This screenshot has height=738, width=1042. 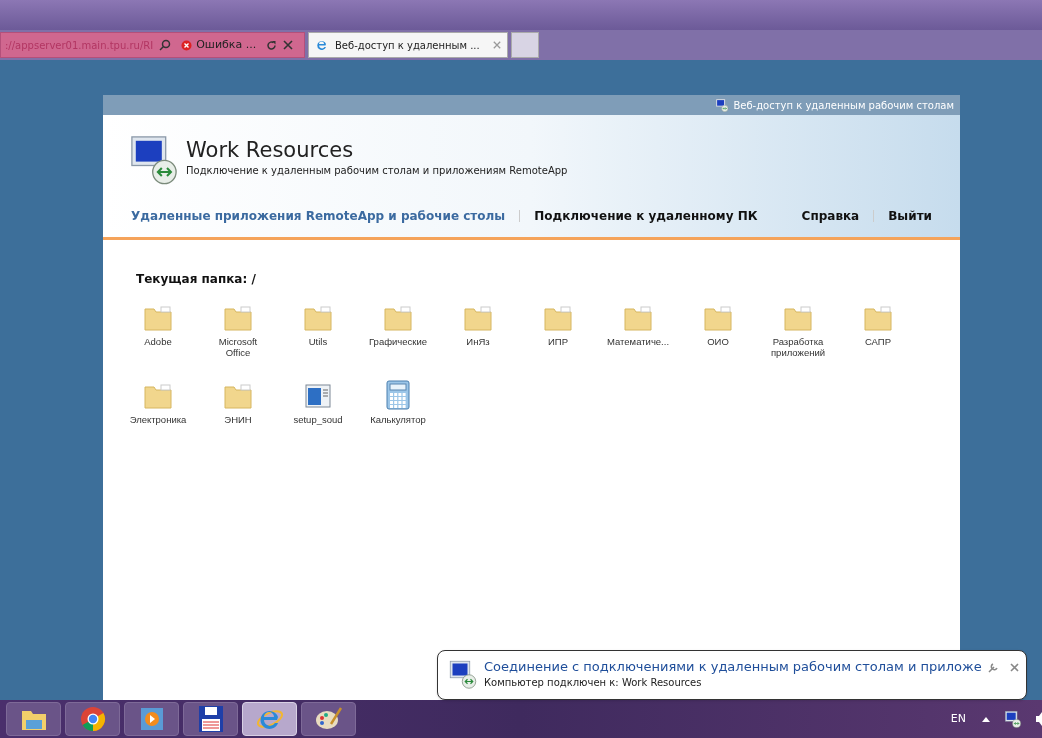 What do you see at coordinates (158, 419) in the screenshot?
I see `item-label: Электроника` at bounding box center [158, 419].